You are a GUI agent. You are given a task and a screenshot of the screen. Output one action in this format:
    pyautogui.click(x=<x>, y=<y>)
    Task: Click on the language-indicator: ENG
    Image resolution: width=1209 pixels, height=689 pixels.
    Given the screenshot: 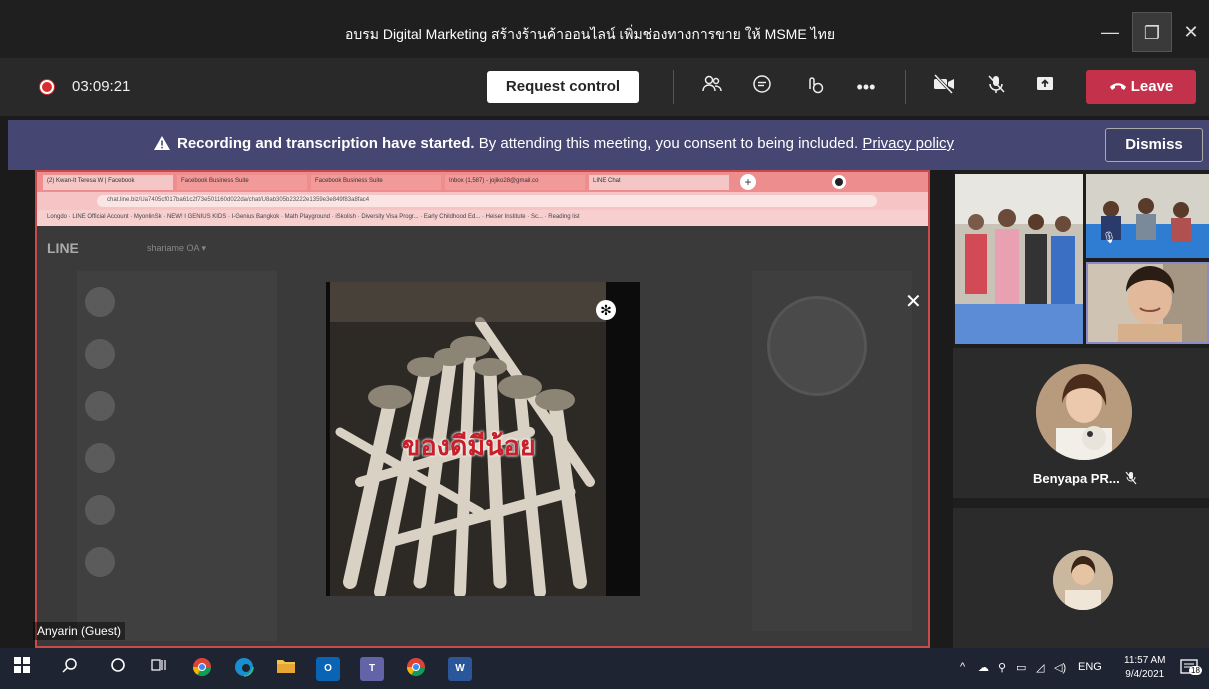 What is the action you would take?
    pyautogui.click(x=1090, y=667)
    